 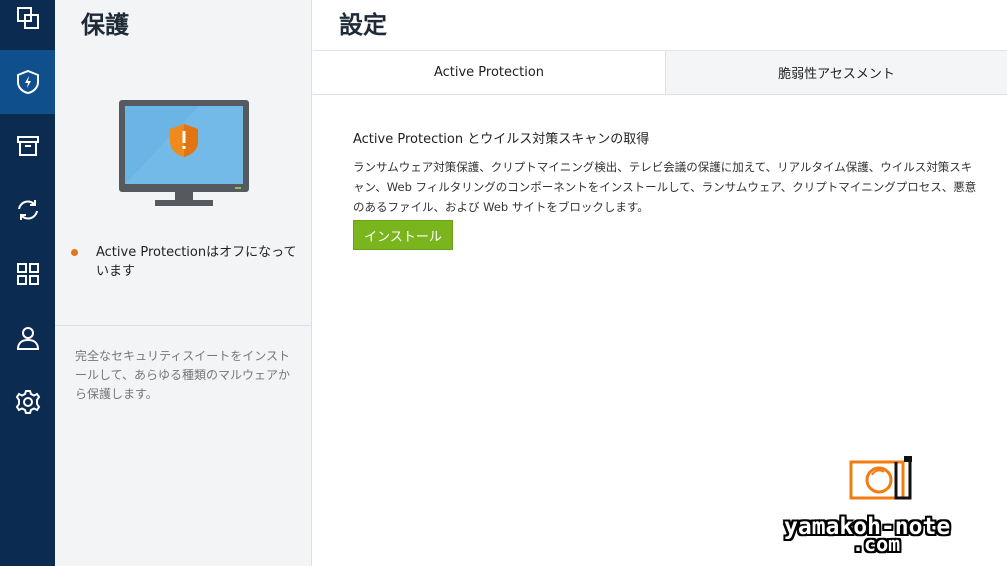 I want to click on nav-item-backup, so click(x=27, y=25).